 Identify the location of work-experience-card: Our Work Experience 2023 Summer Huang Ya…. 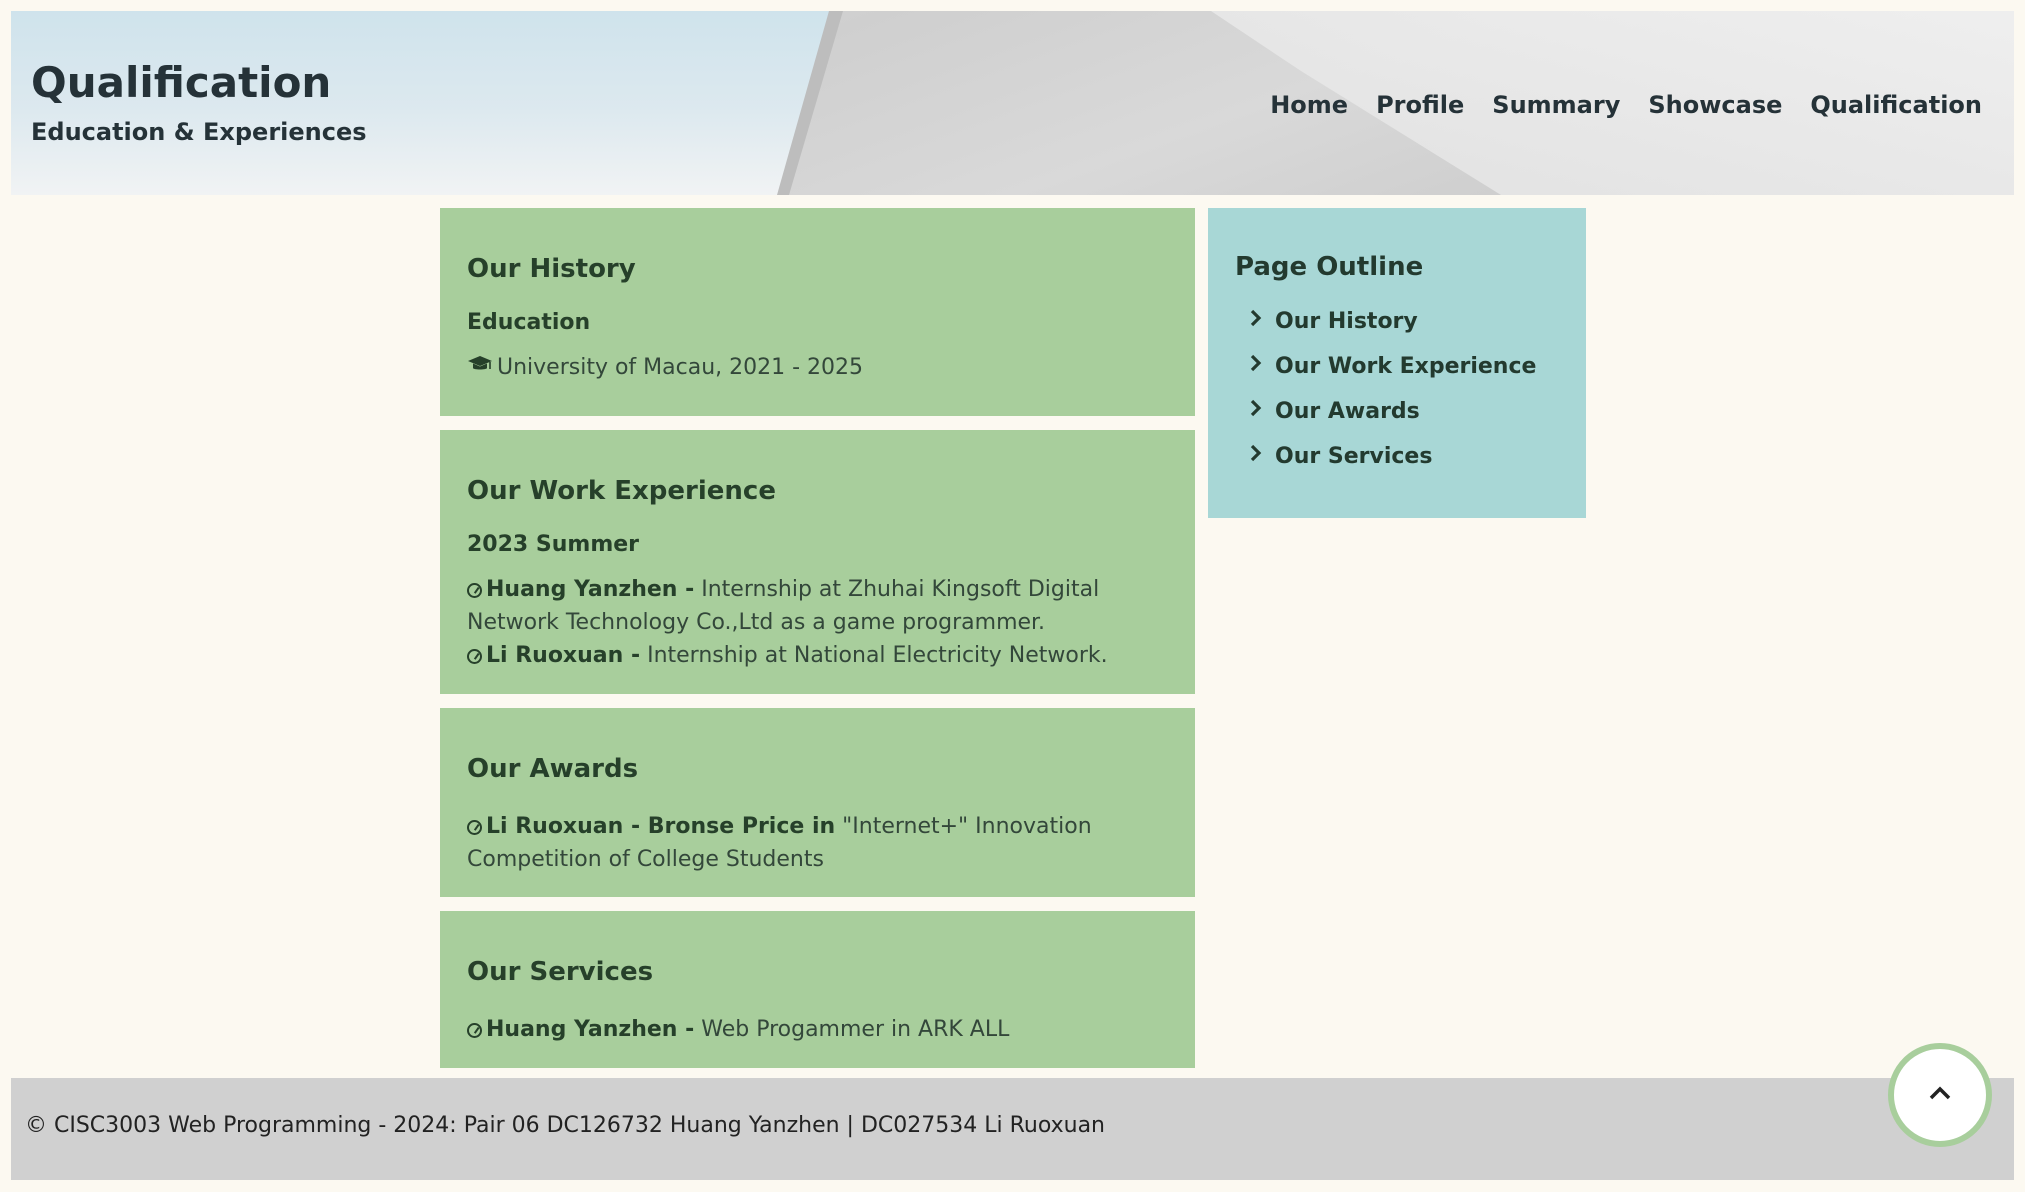
(817, 562).